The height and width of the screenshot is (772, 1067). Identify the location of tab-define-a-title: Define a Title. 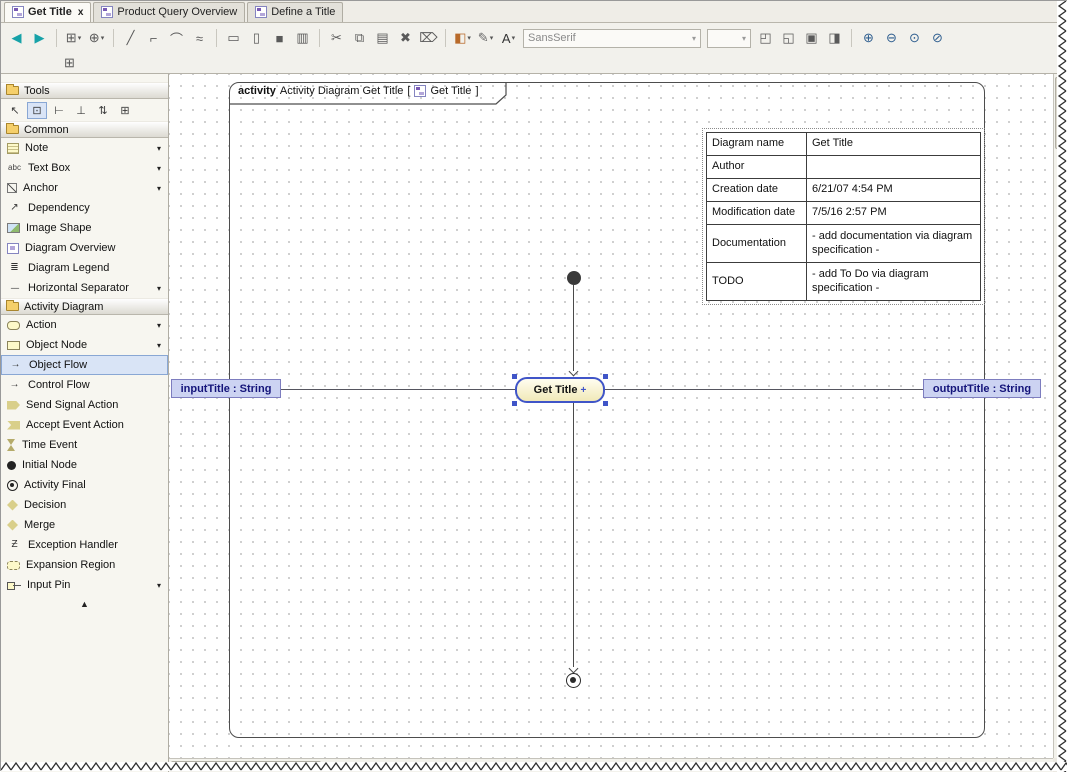
(295, 12).